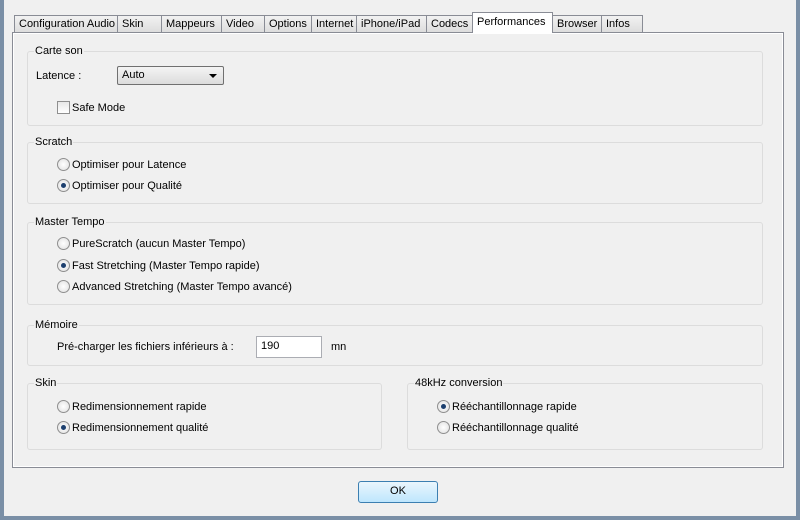  Describe the element at coordinates (339, 347) in the screenshot. I see `preload-unit: mn` at that location.